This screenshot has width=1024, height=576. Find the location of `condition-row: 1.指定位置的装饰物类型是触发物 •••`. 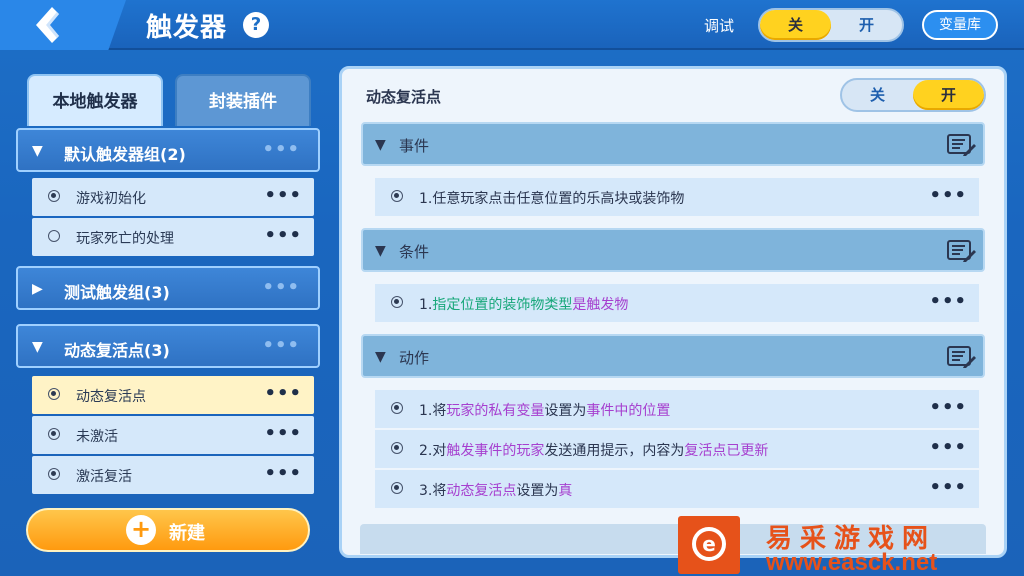

condition-row: 1.指定位置的装饰物类型是触发物 ••• is located at coordinates (677, 303).